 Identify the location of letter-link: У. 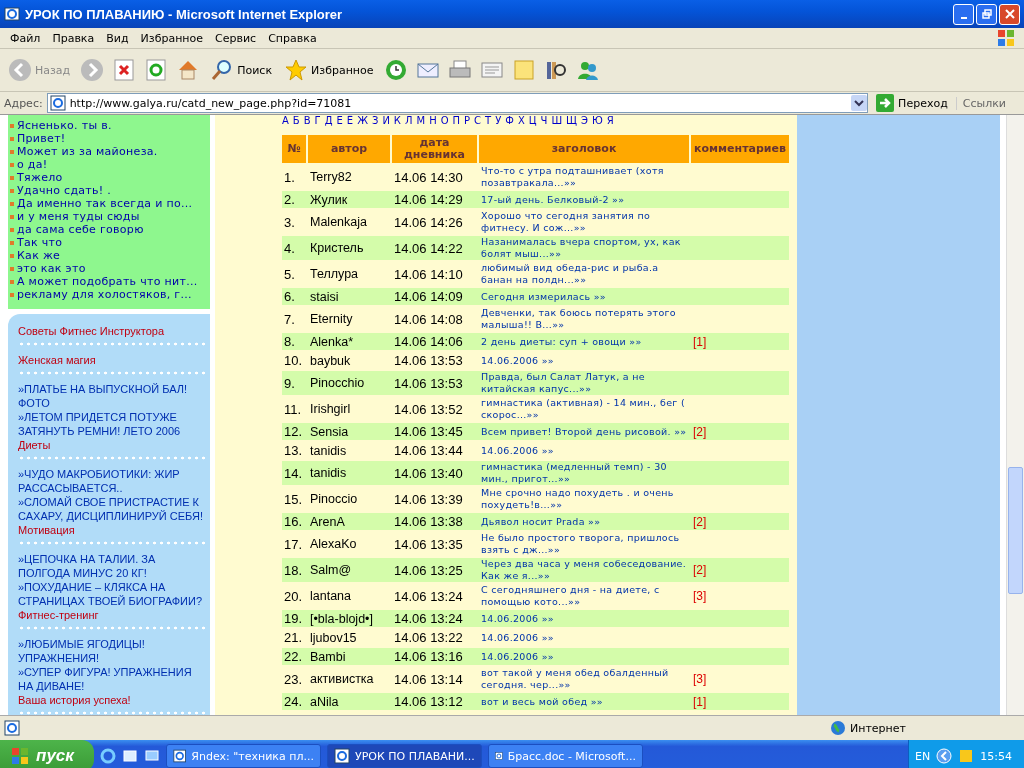
(498, 121).